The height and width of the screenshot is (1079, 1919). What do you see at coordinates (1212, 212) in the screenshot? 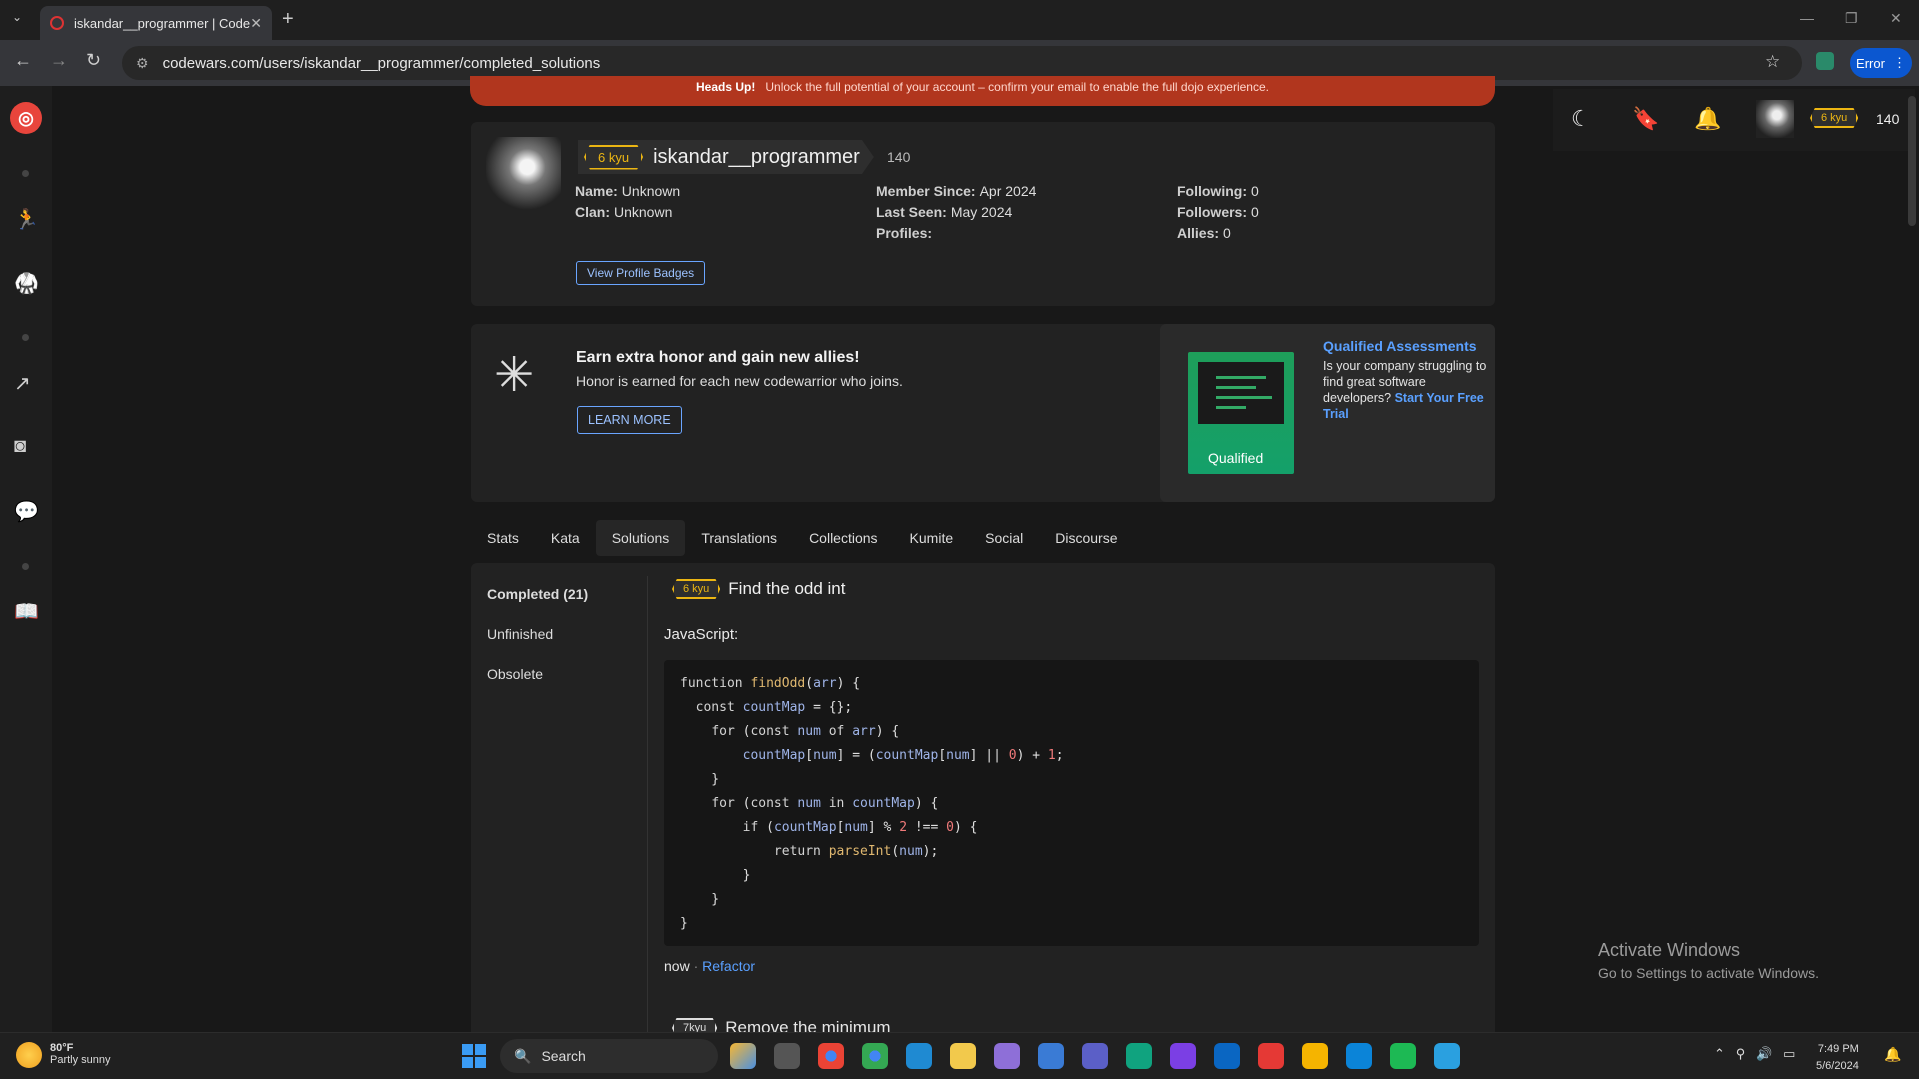
I see `followers-label: Followers:` at bounding box center [1212, 212].